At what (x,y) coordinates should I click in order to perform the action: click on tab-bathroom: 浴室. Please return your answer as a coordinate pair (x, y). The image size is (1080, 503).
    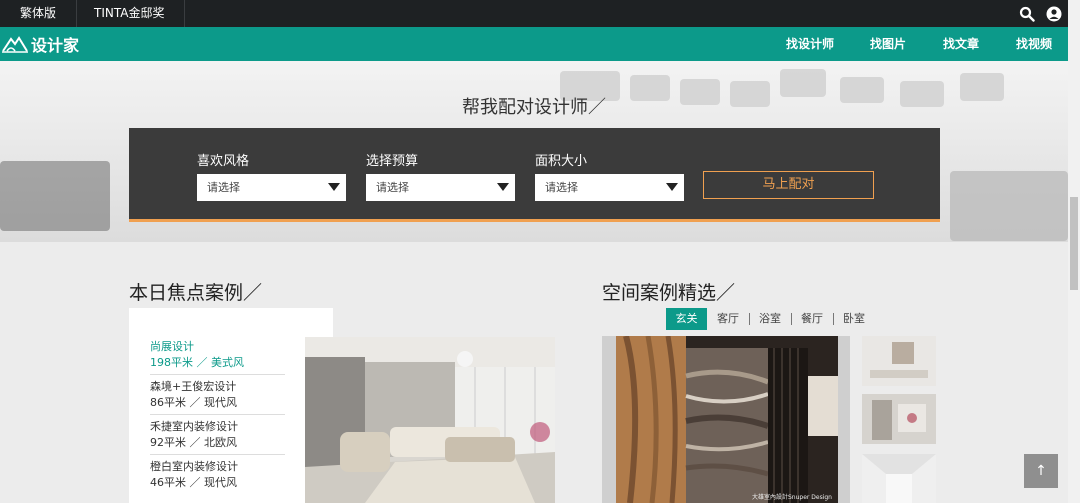
    Looking at the image, I should click on (770, 319).